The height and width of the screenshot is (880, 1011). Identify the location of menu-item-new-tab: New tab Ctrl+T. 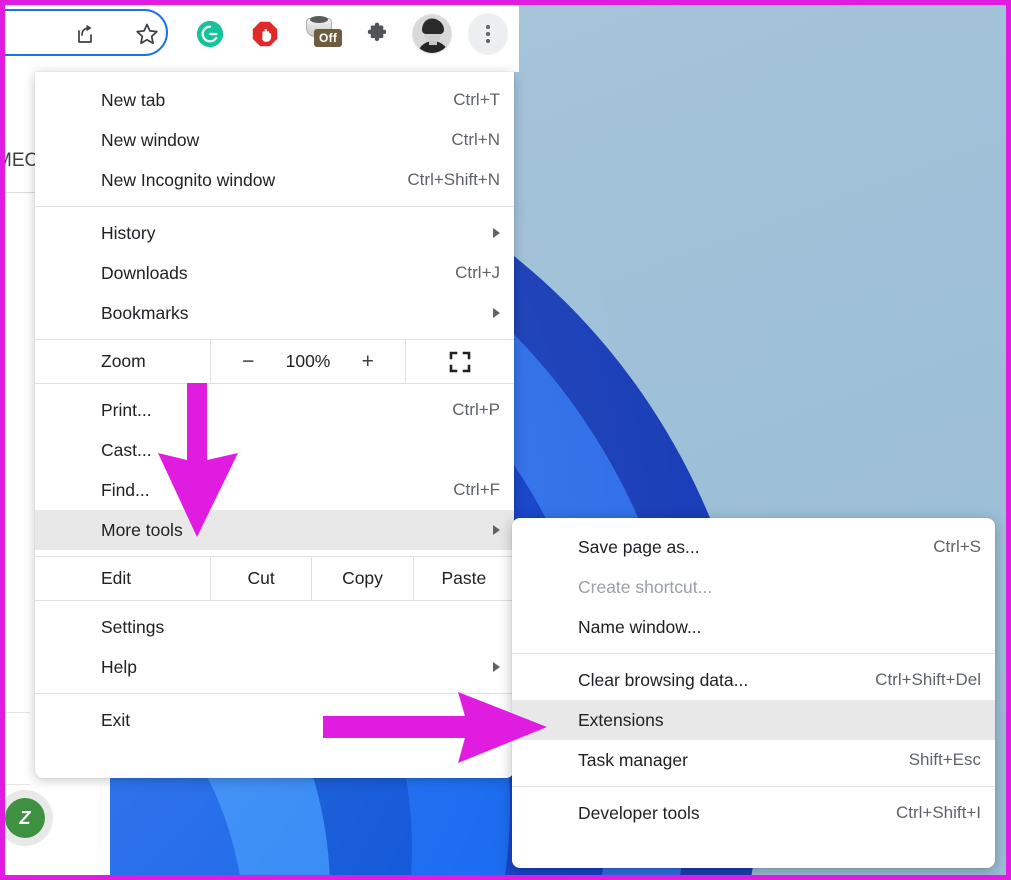
(274, 100).